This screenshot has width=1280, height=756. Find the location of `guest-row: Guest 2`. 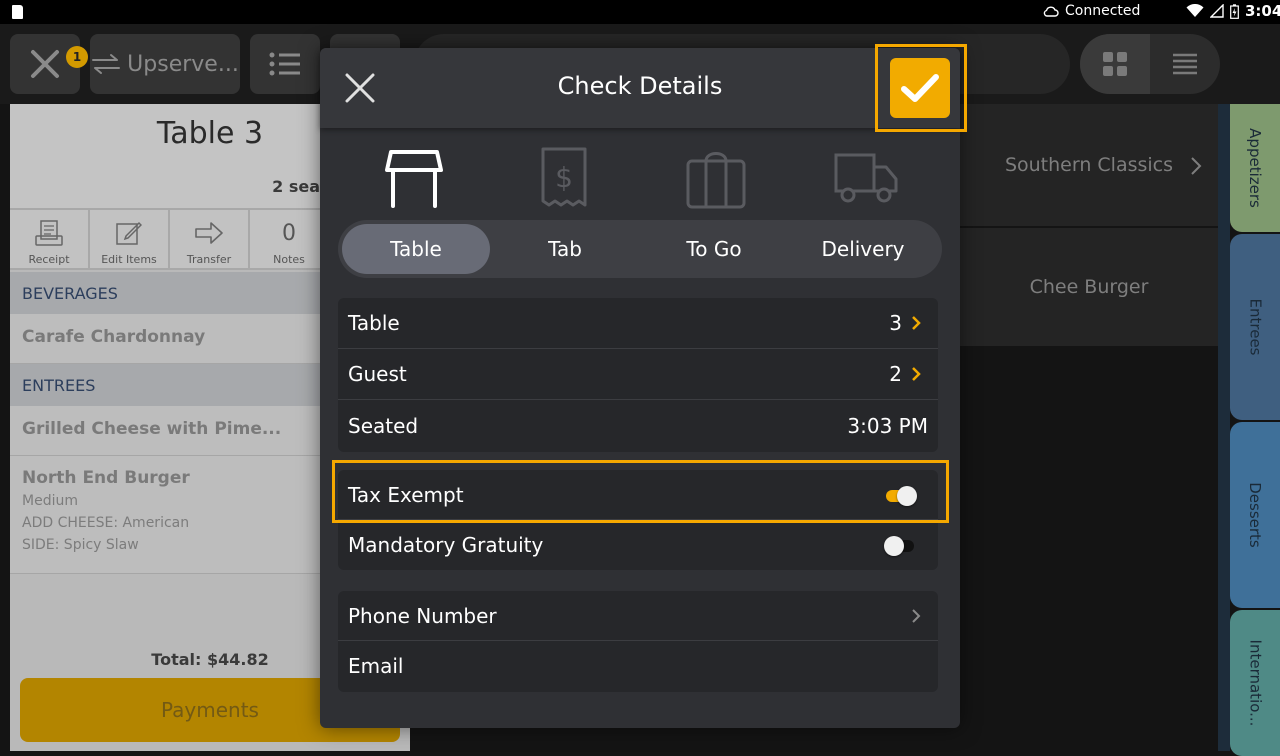

guest-row: Guest 2 is located at coordinates (638, 374).